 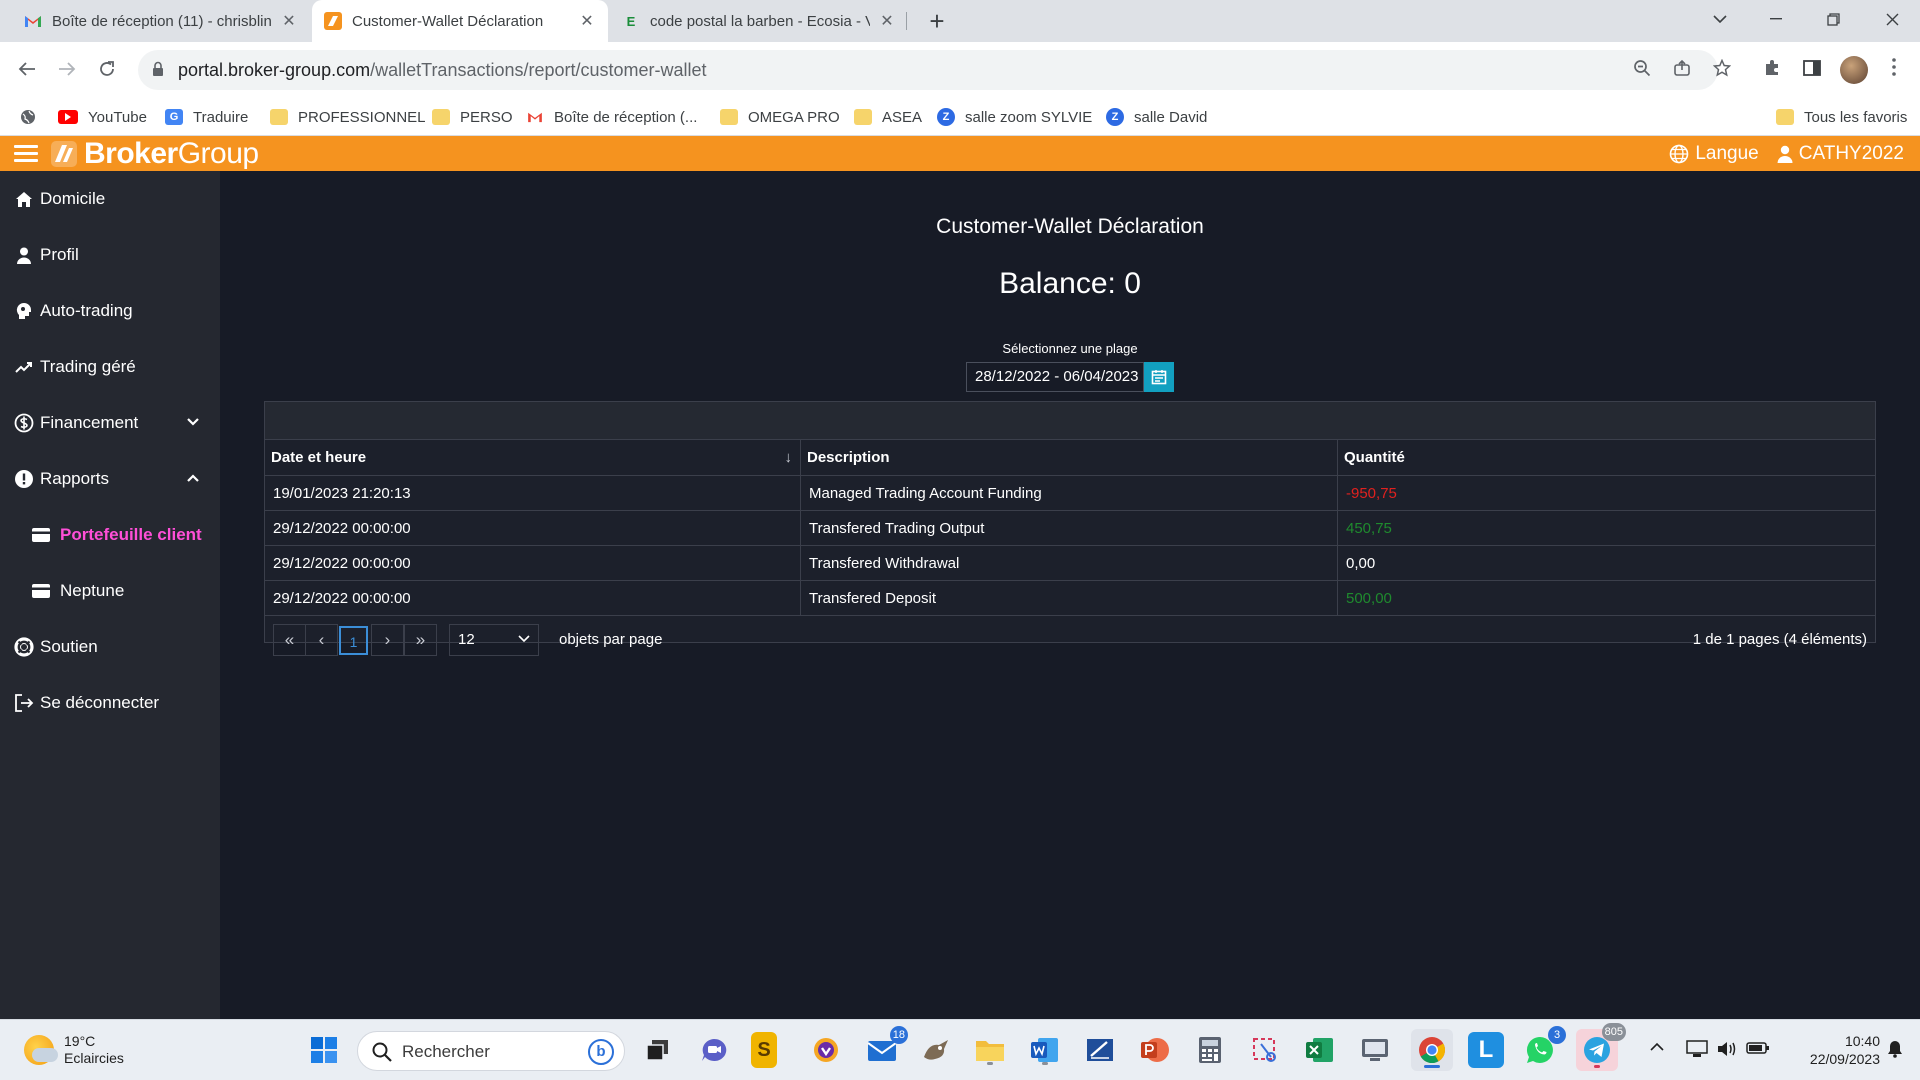 What do you see at coordinates (1894, 70) in the screenshot?
I see `menu-dots-icon` at bounding box center [1894, 70].